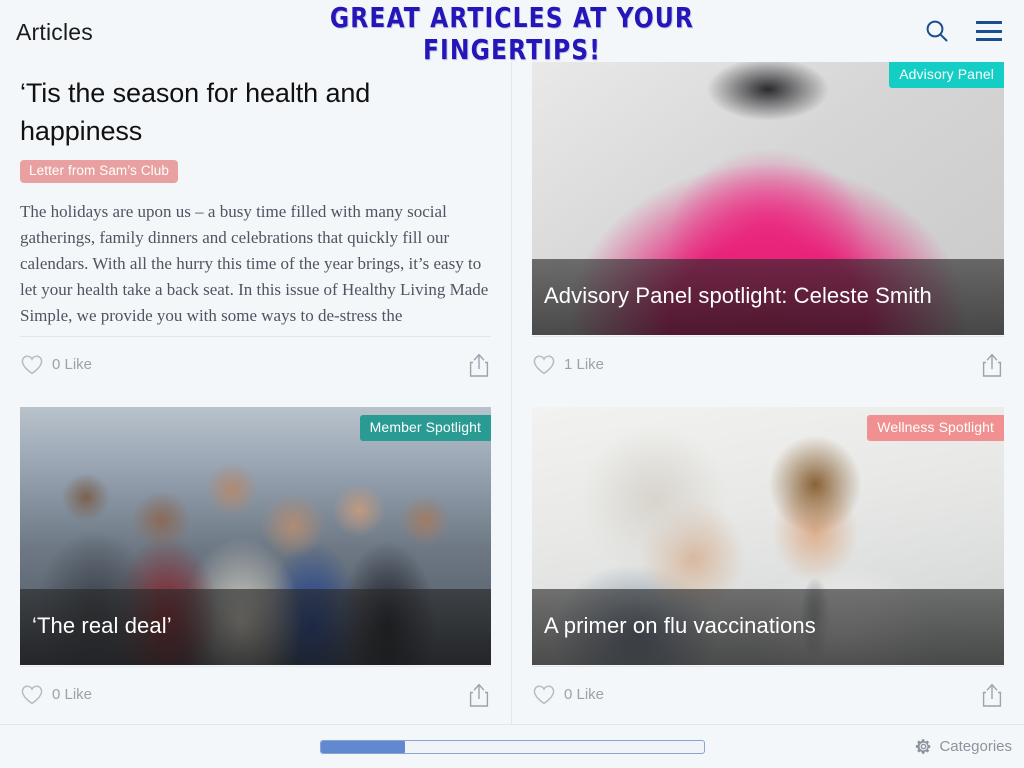 The image size is (1024, 768). I want to click on like-button: 1 Like, so click(568, 365).